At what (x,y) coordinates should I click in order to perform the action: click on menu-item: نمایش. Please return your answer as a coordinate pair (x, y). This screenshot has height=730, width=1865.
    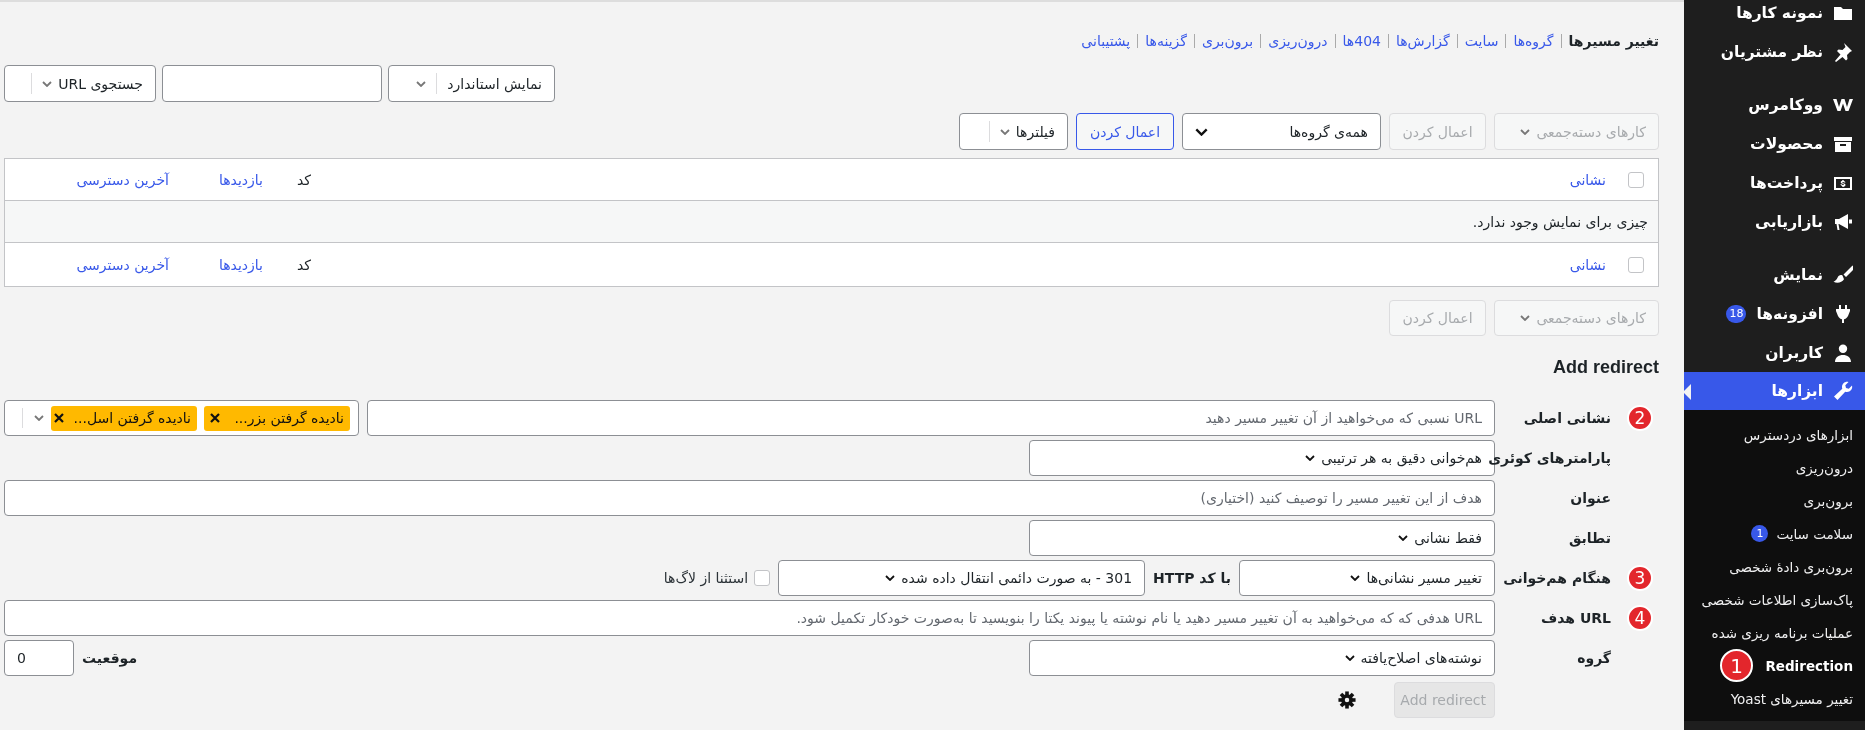
    Looking at the image, I should click on (1774, 274).